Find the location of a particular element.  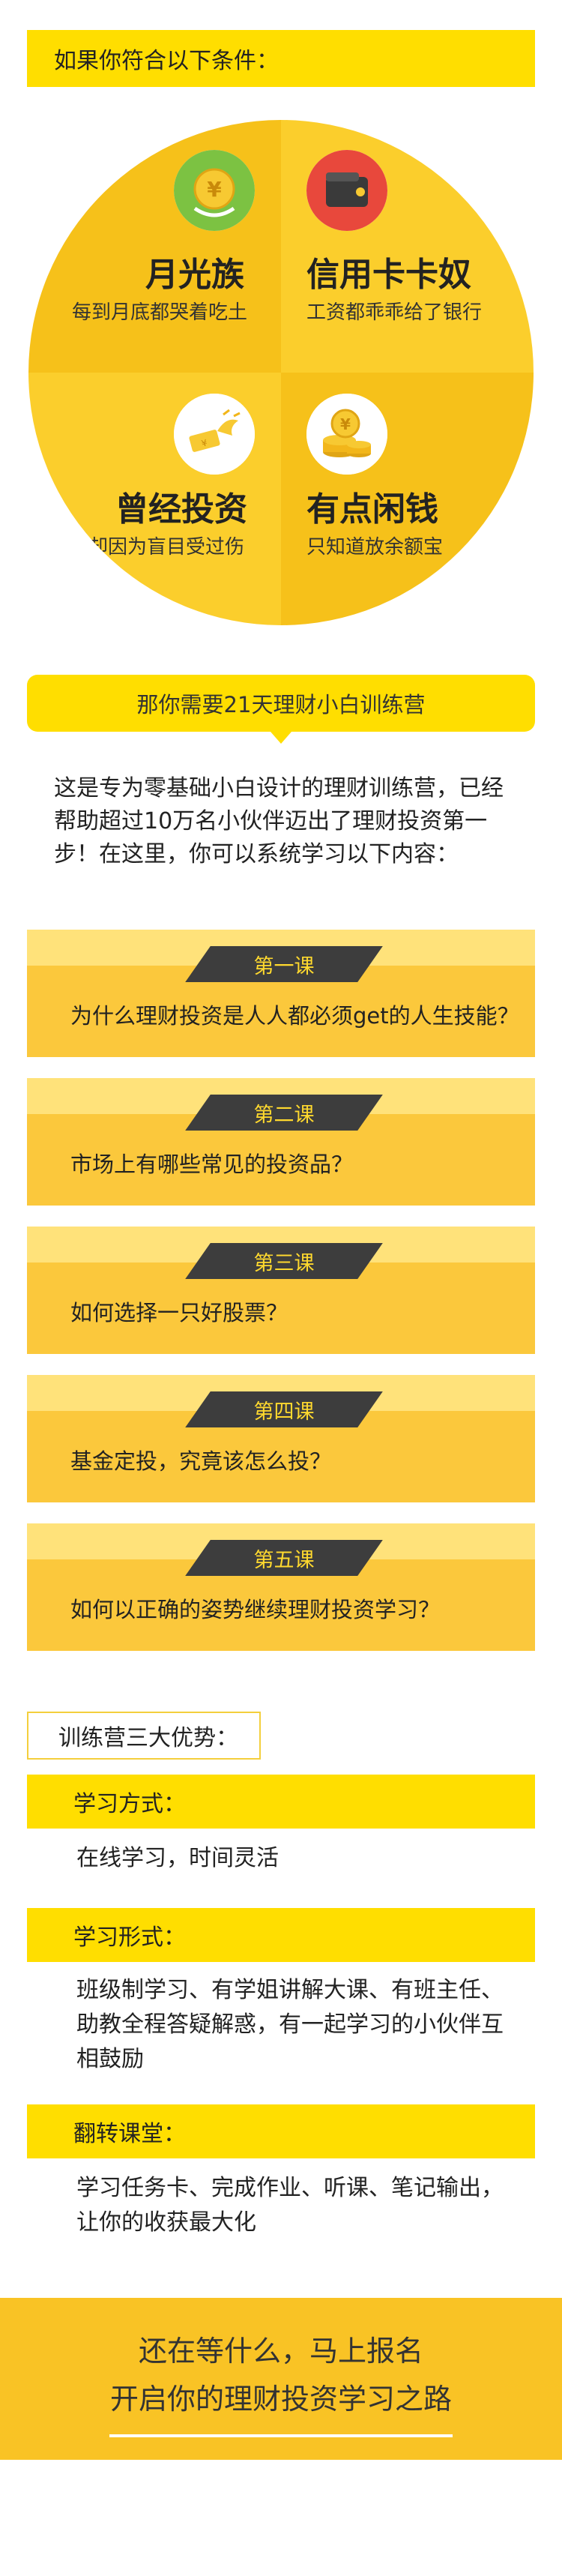

cta-line-2: 开启你的理财投资学习之路 is located at coordinates (280, 2399).